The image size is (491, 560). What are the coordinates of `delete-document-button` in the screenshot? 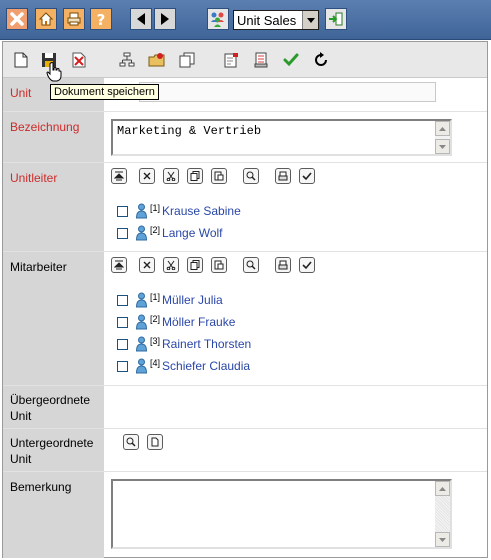 It's located at (79, 60).